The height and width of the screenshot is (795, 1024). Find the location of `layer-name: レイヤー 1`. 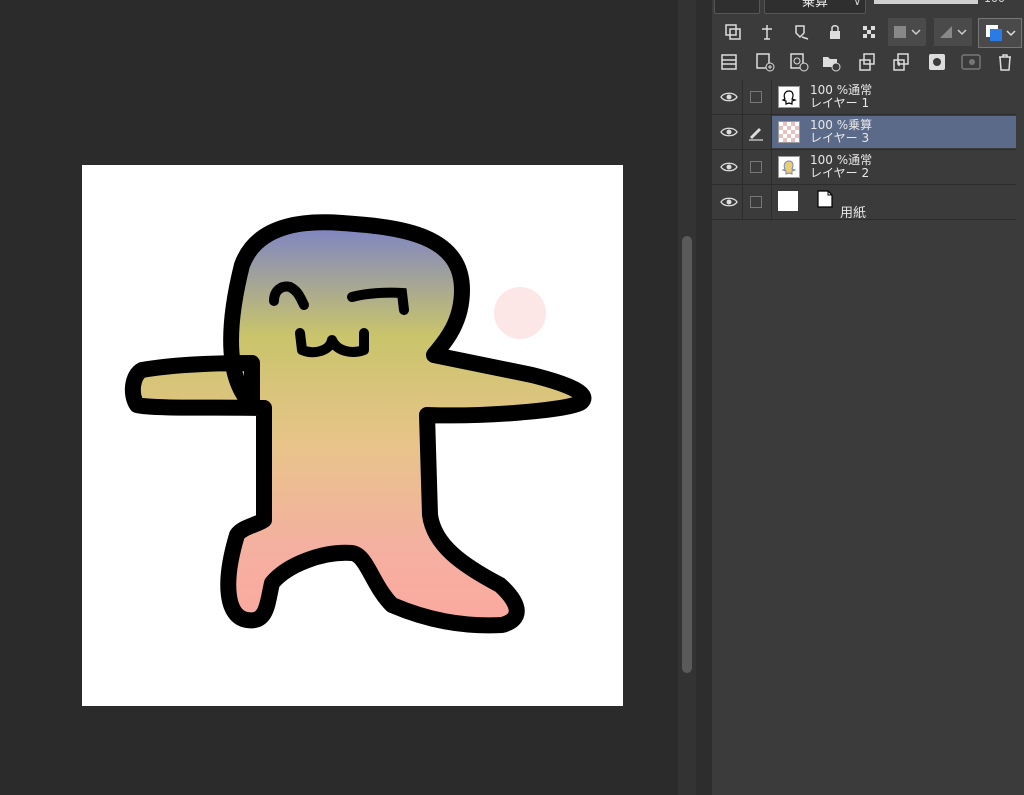

layer-name: レイヤー 1 is located at coordinates (840, 103).